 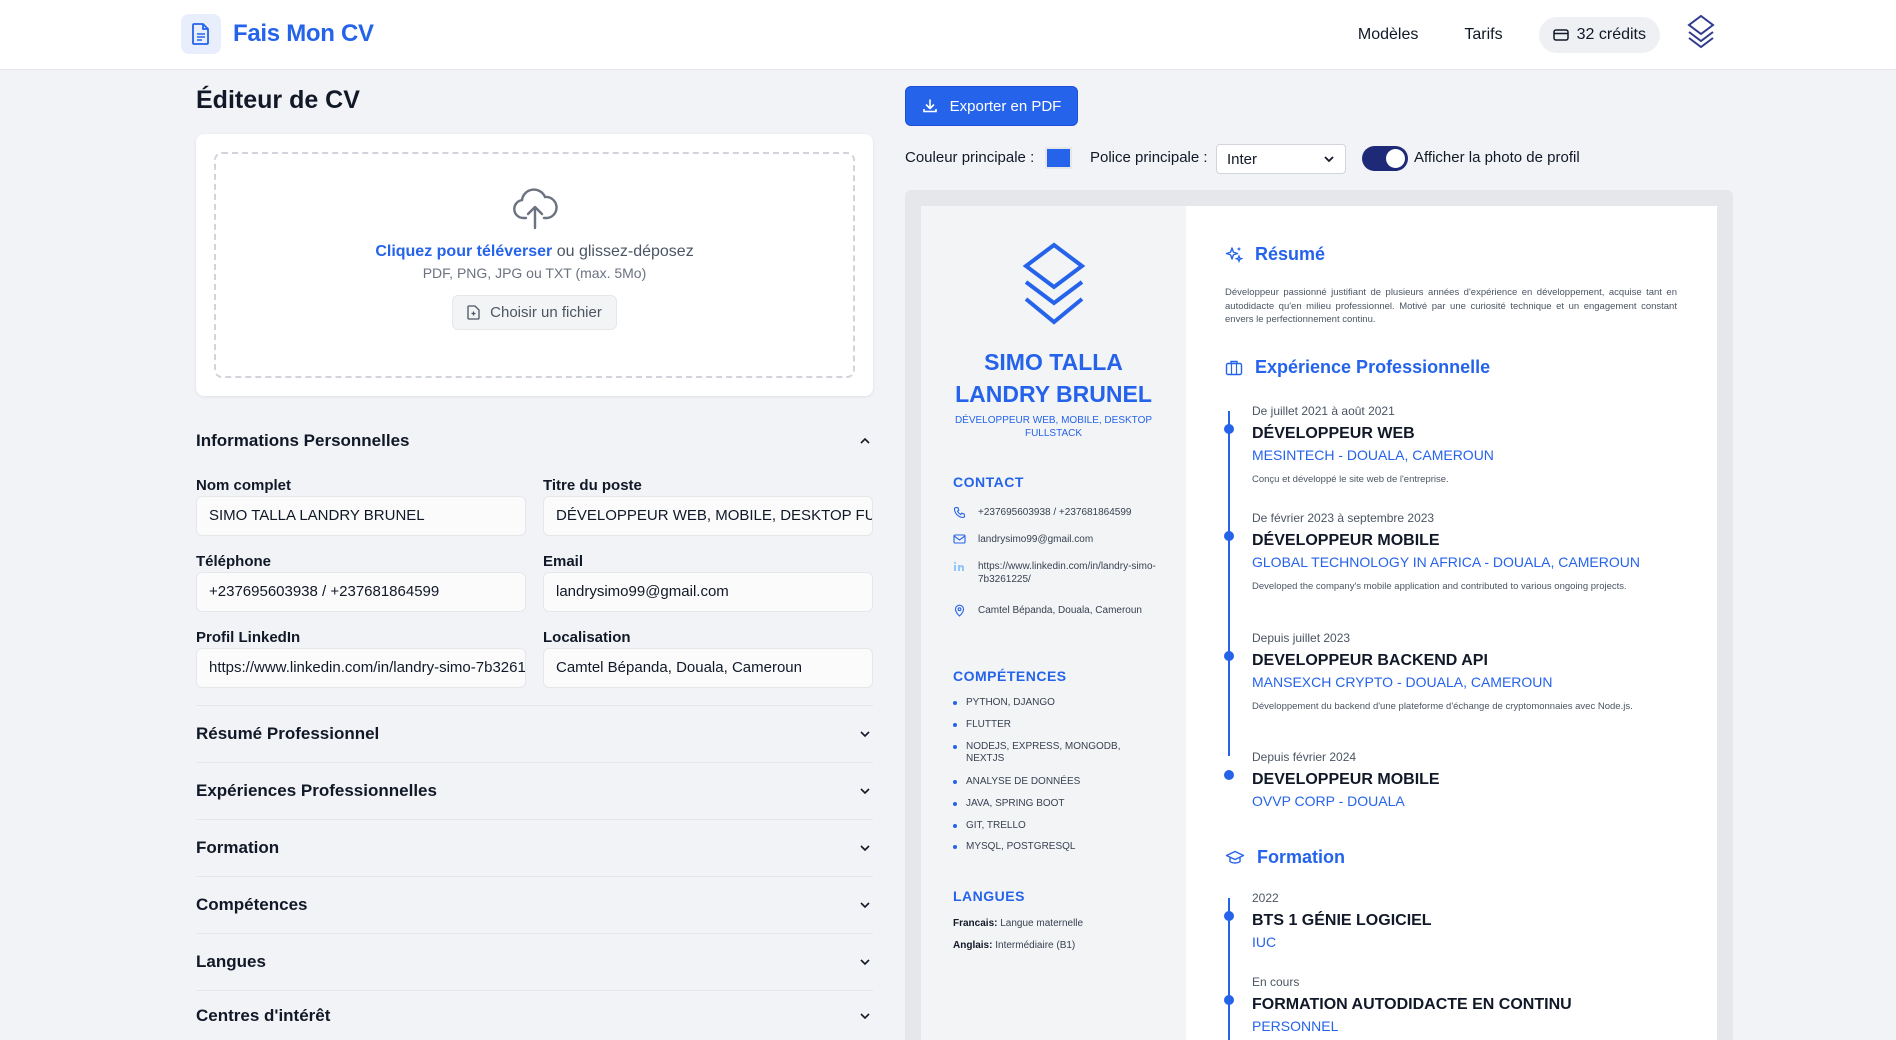 I want to click on cv-exp-company: MESINTECH - DOUALA, CAMEROUN, so click(x=1373, y=455).